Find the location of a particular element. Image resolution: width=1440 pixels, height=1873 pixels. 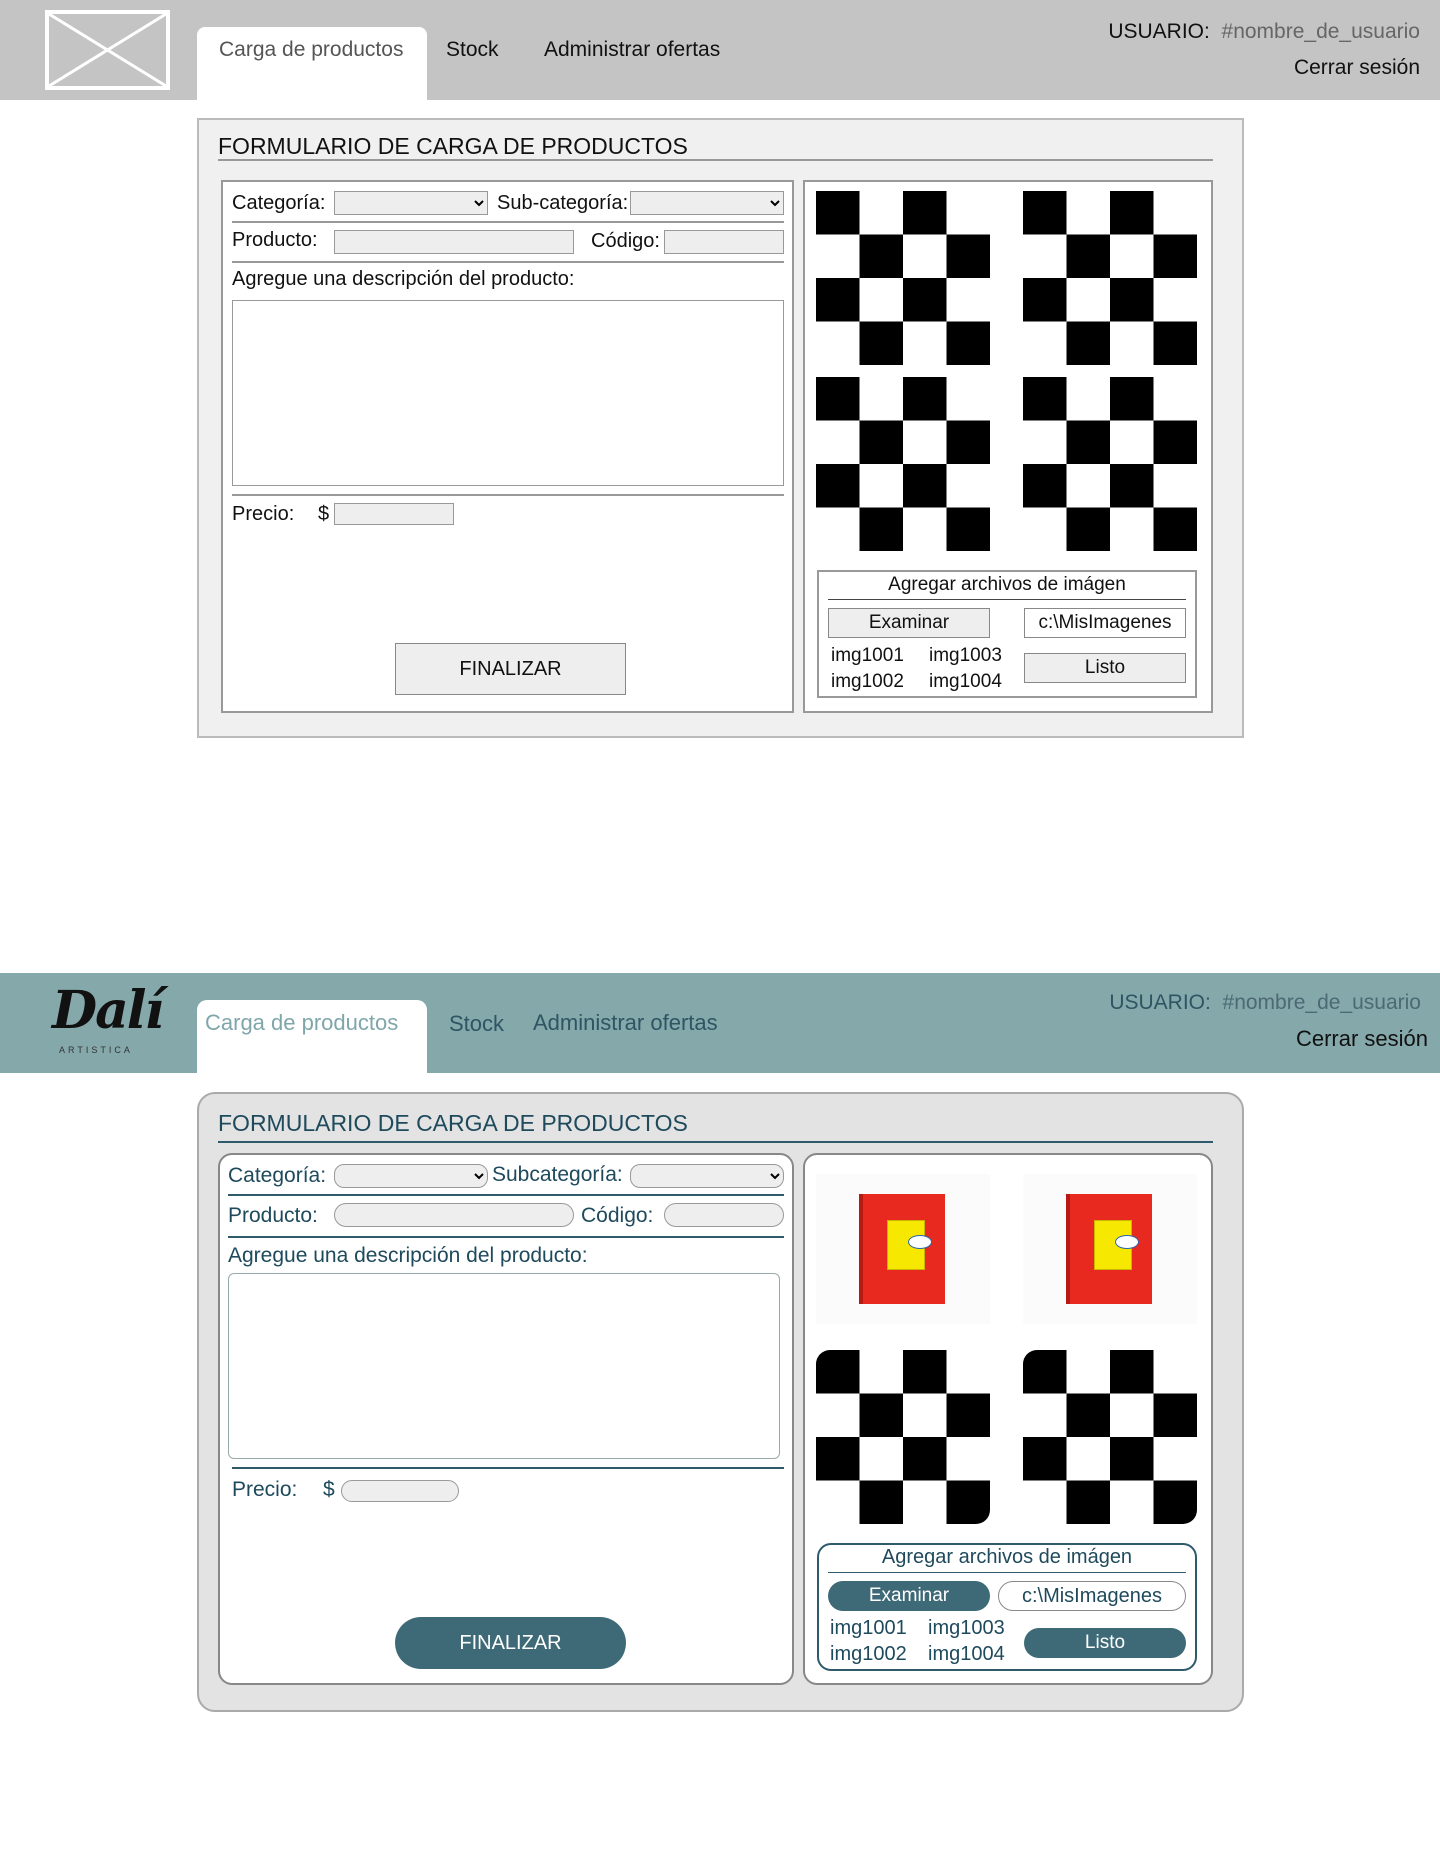

subcategory-label: Sub-categoría: is located at coordinates (563, 203).